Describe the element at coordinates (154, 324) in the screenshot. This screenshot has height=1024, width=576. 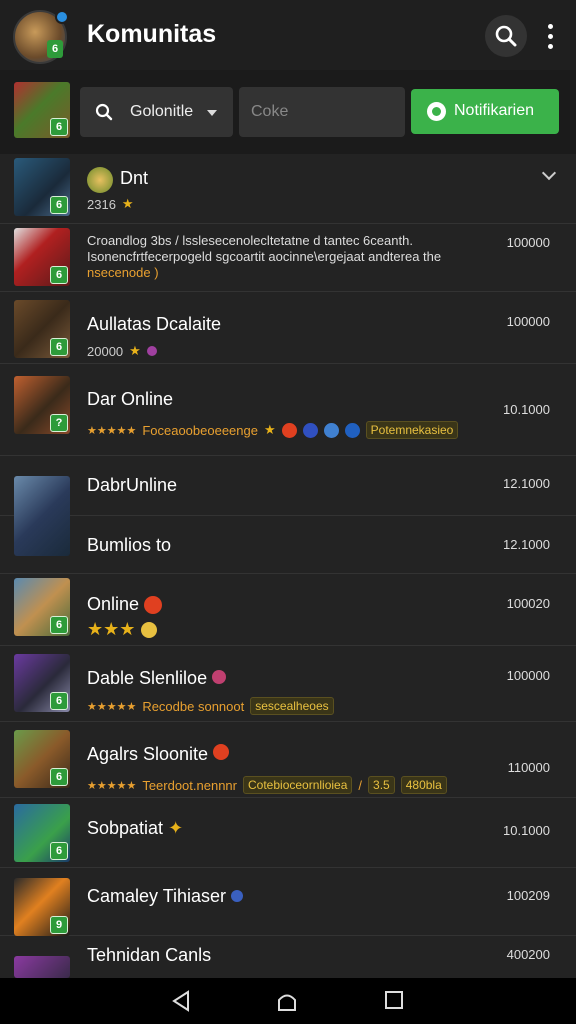
I see `item-title: Aullatas Dcalaite` at that location.